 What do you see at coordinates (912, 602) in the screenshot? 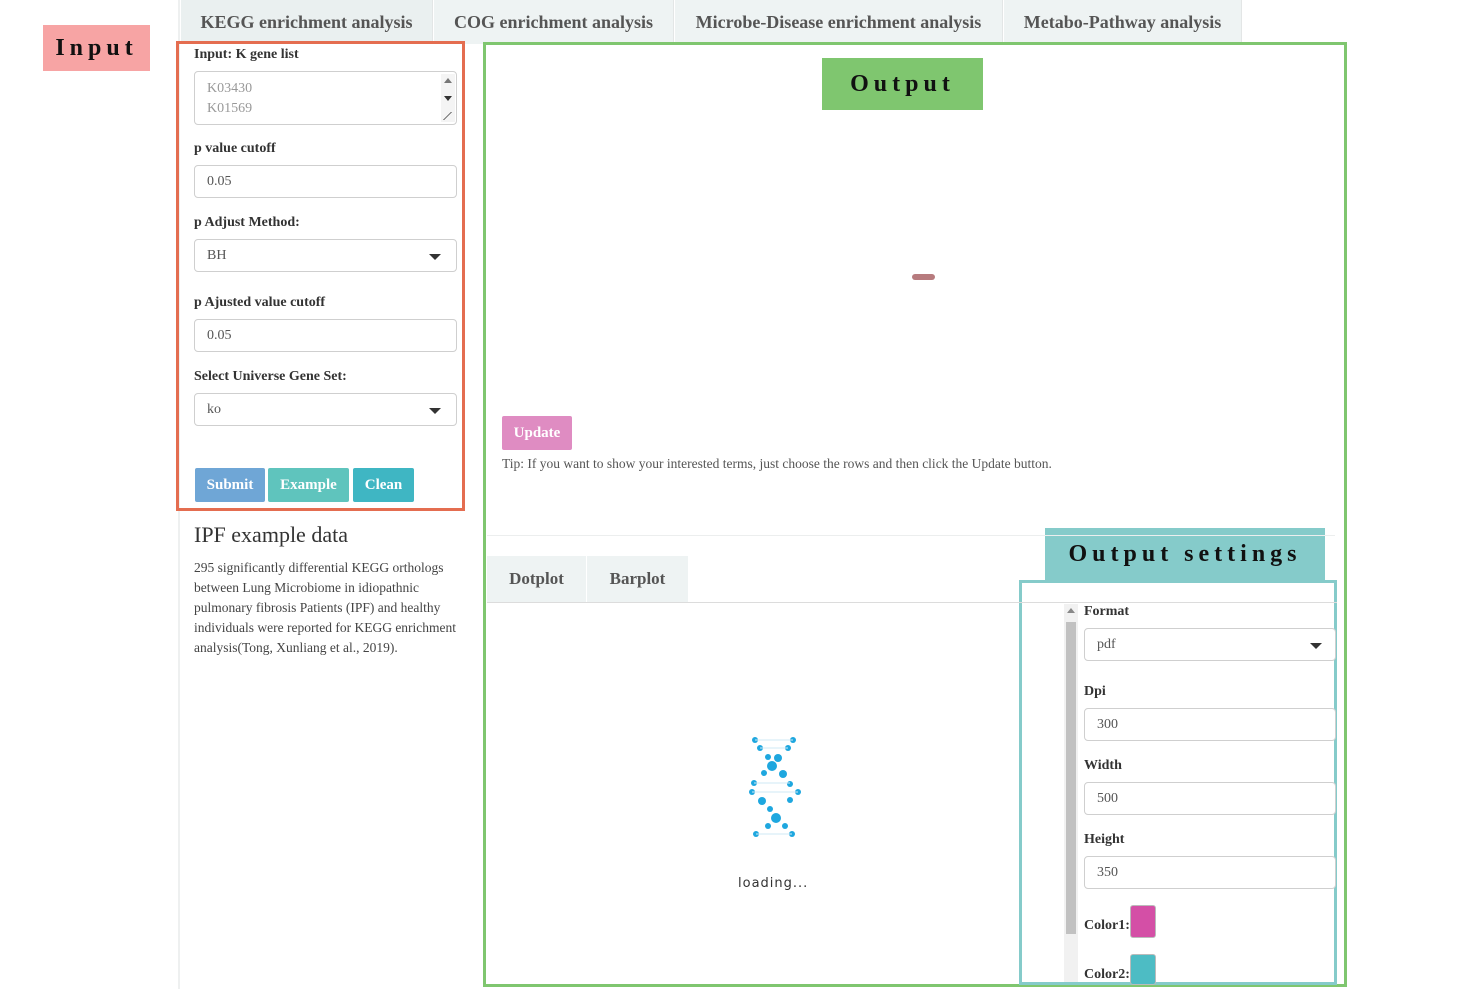
I see `plot-tabs-baseline` at bounding box center [912, 602].